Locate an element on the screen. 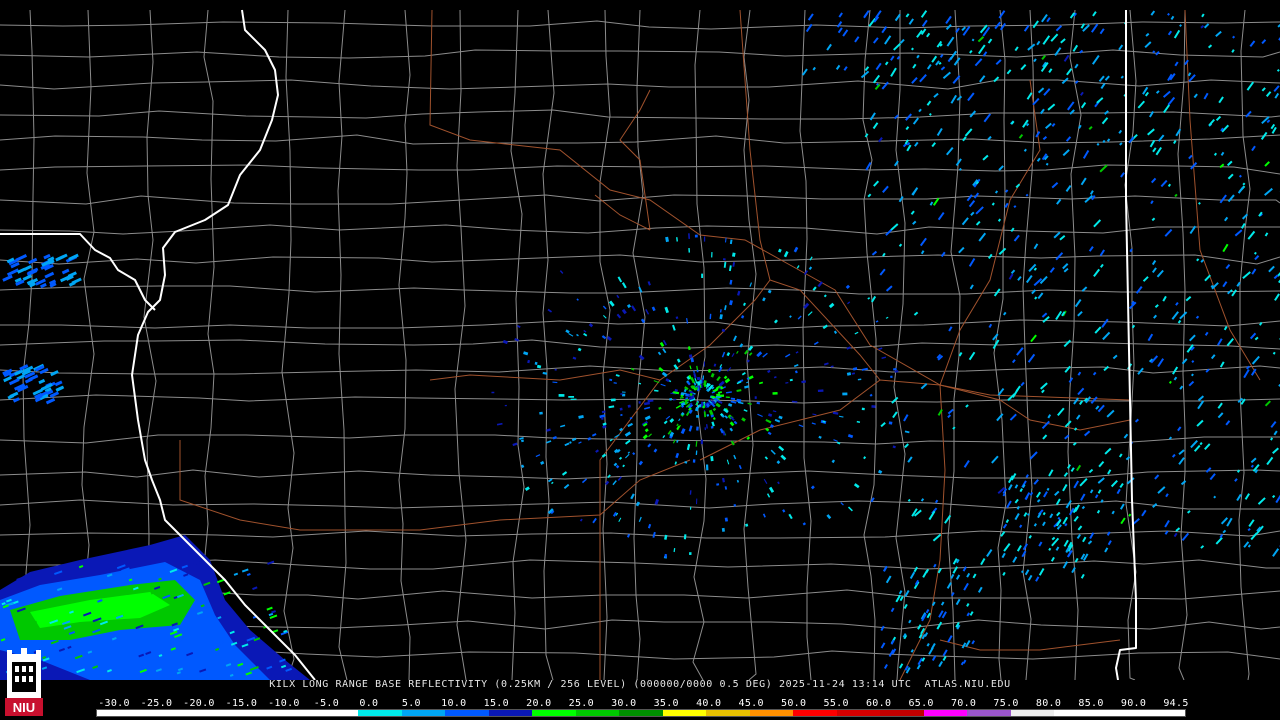 The height and width of the screenshot is (720, 1280). colorbar-tick-label: 50.0 is located at coordinates (794, 703).